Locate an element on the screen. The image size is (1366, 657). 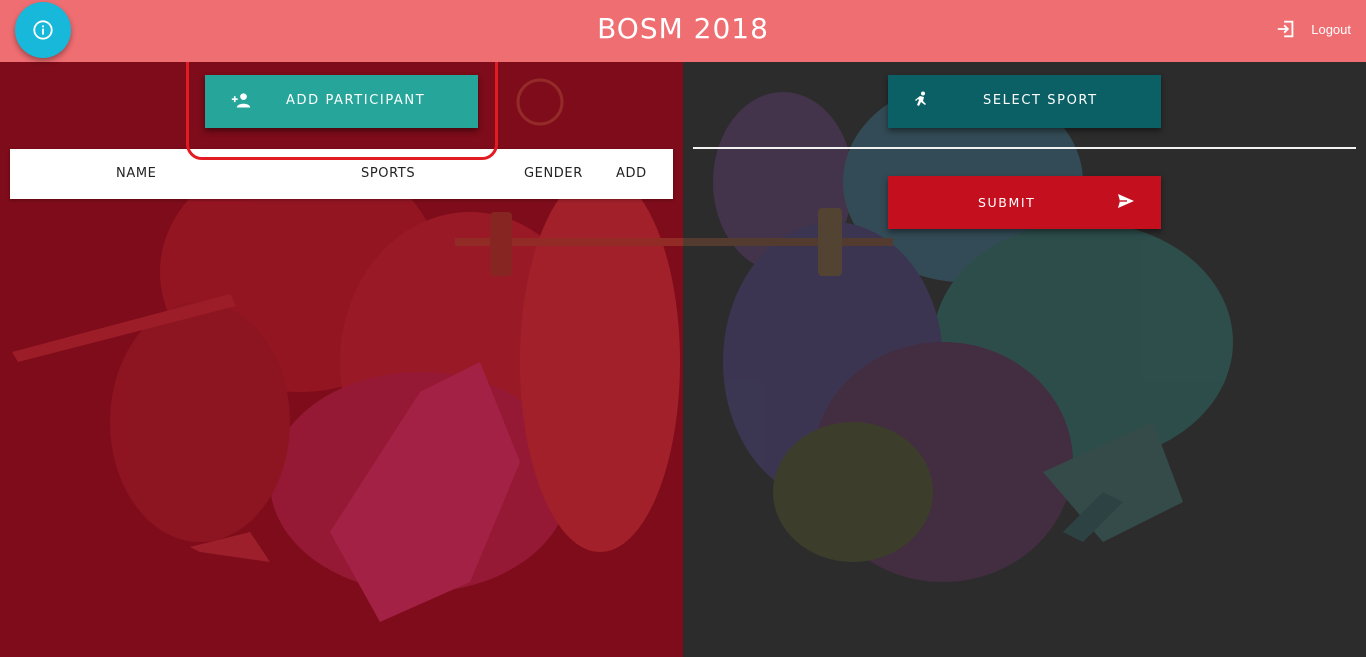
column-header-add: ADD is located at coordinates (631, 173).